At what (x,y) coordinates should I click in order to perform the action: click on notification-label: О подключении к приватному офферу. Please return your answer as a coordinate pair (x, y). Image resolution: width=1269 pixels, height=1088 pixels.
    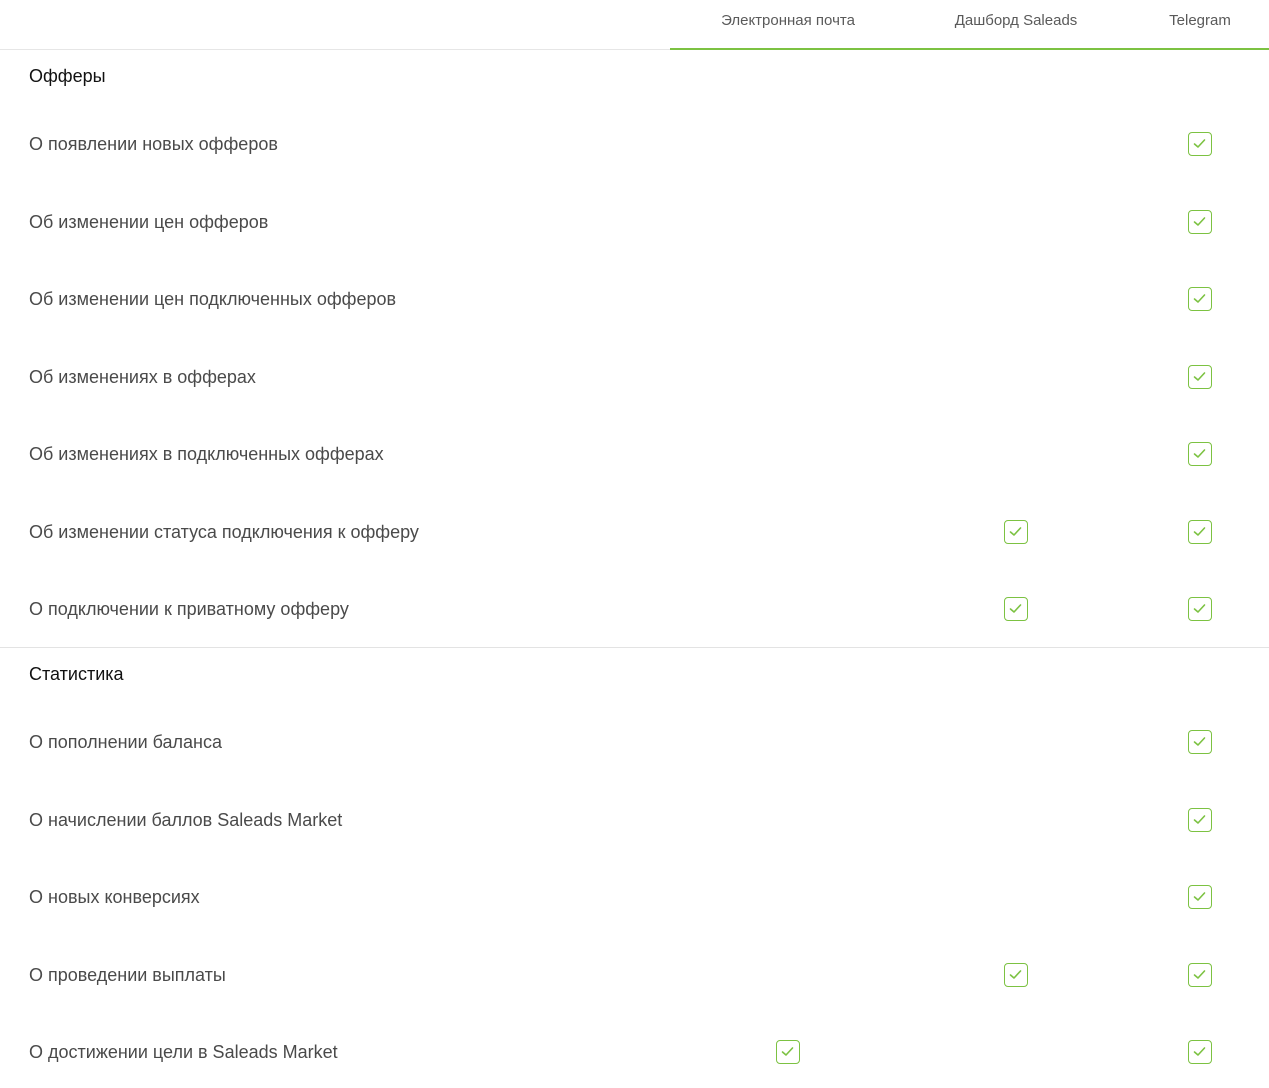
    Looking at the image, I should click on (189, 609).